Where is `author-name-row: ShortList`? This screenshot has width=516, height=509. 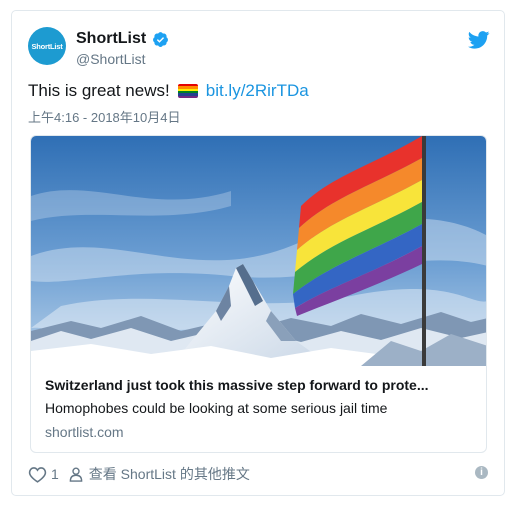 author-name-row: ShortList is located at coordinates (122, 39).